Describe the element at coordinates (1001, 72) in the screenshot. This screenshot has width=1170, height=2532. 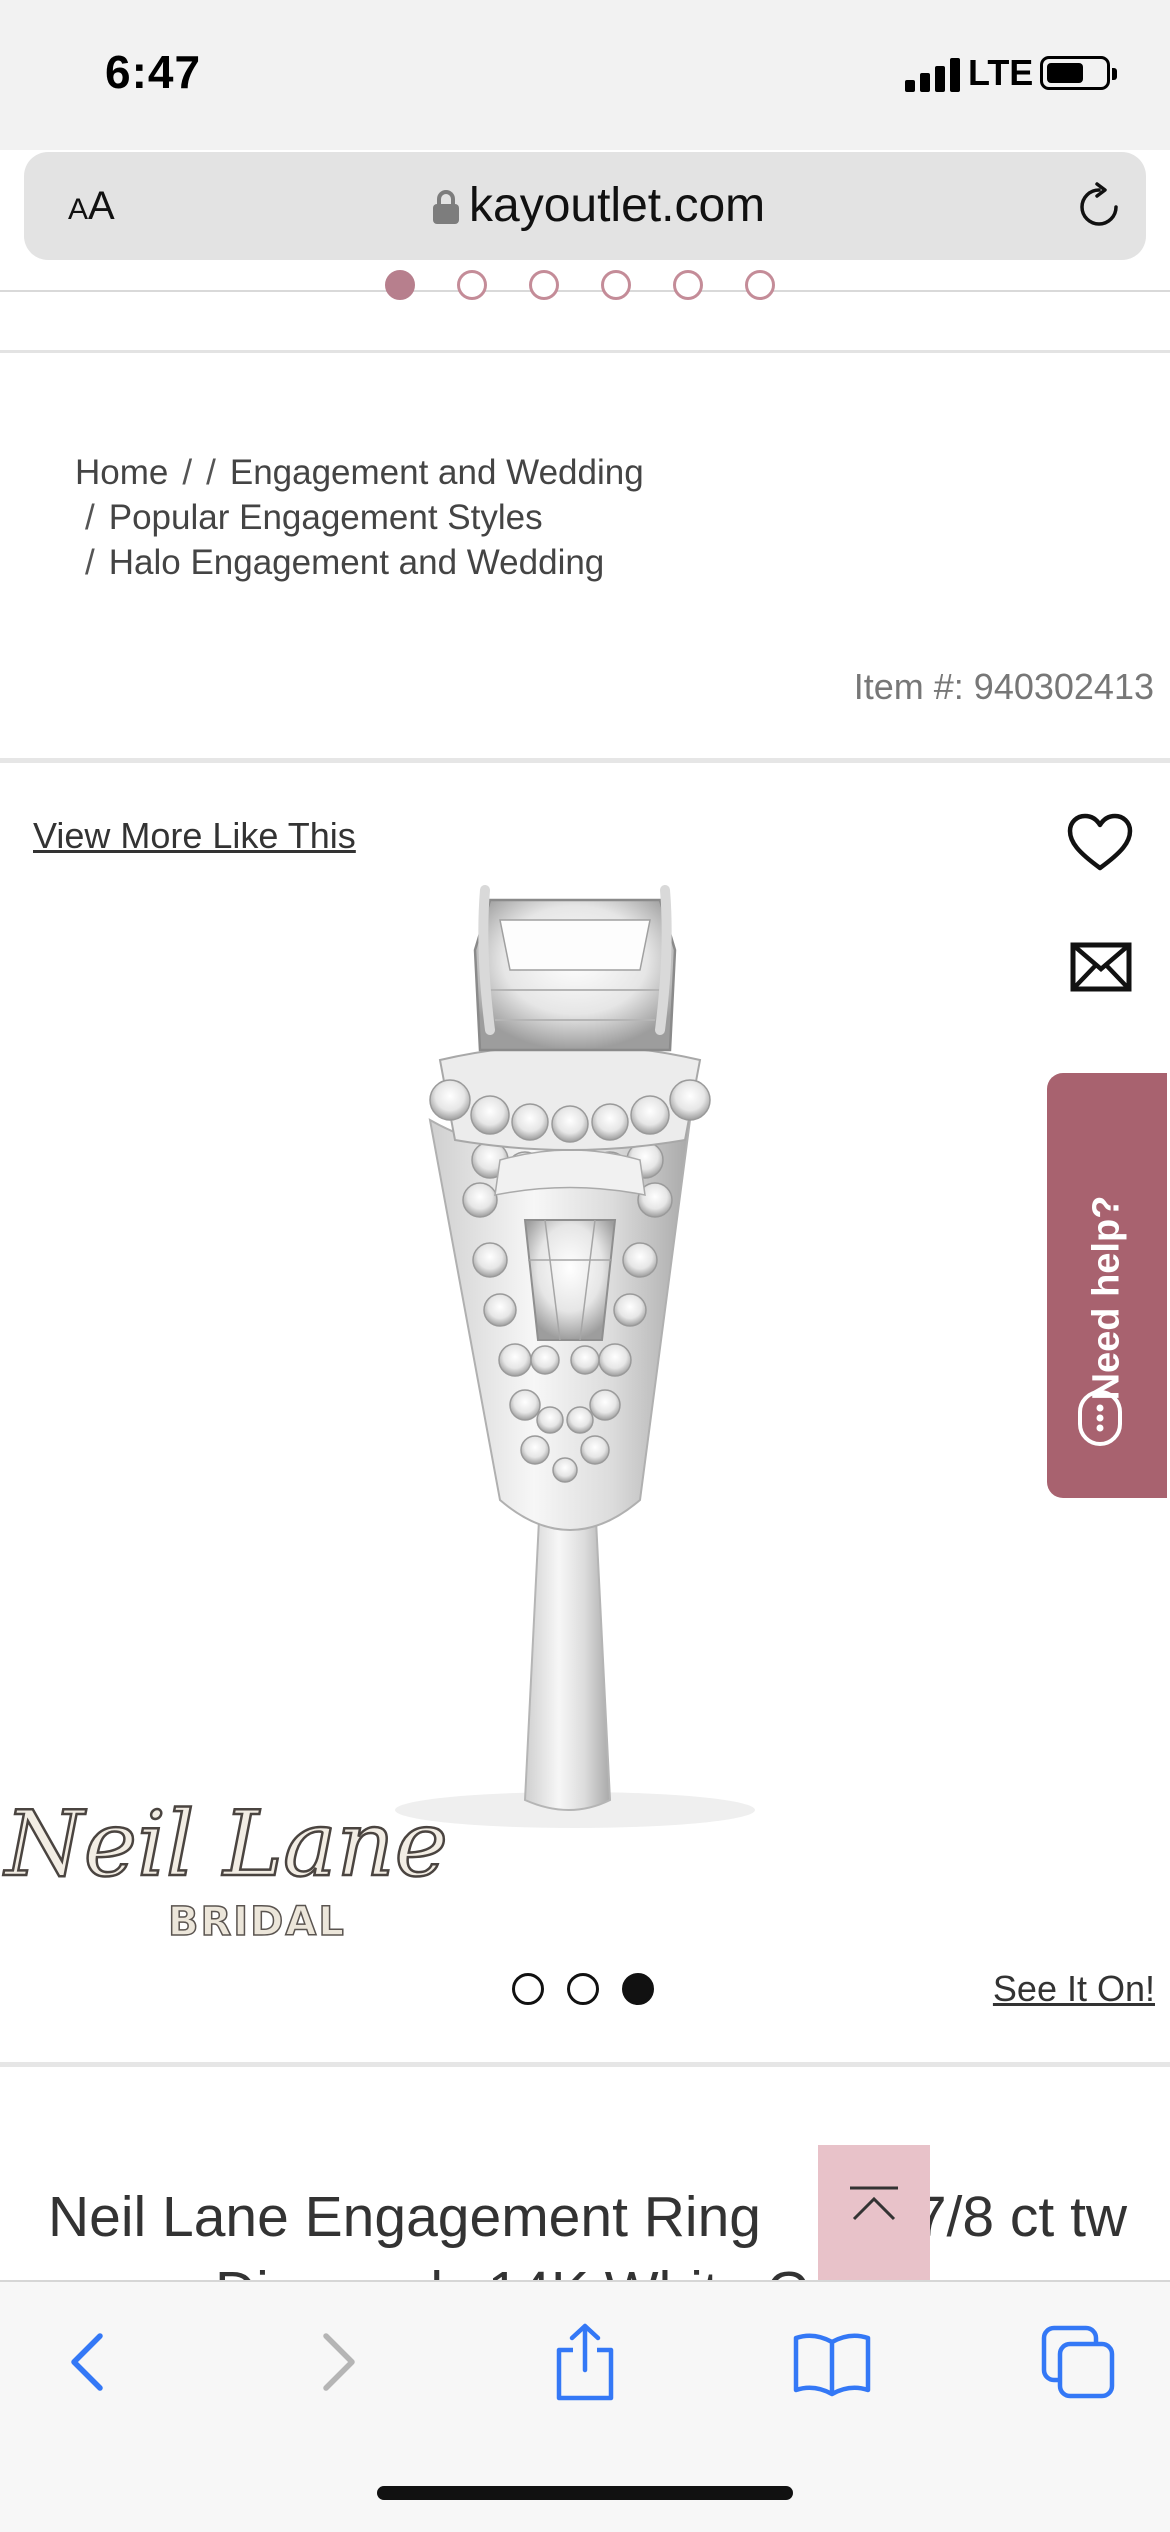
I see `network-label: LTE` at that location.